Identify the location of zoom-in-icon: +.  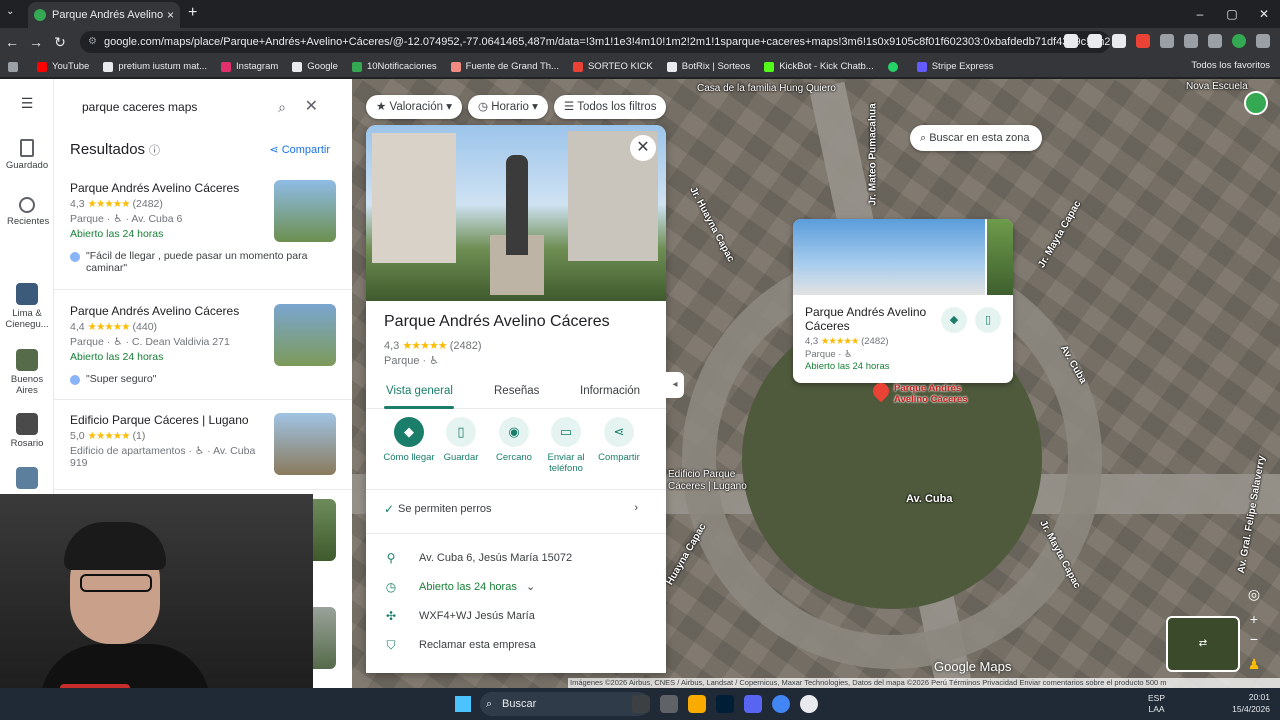
(1254, 619).